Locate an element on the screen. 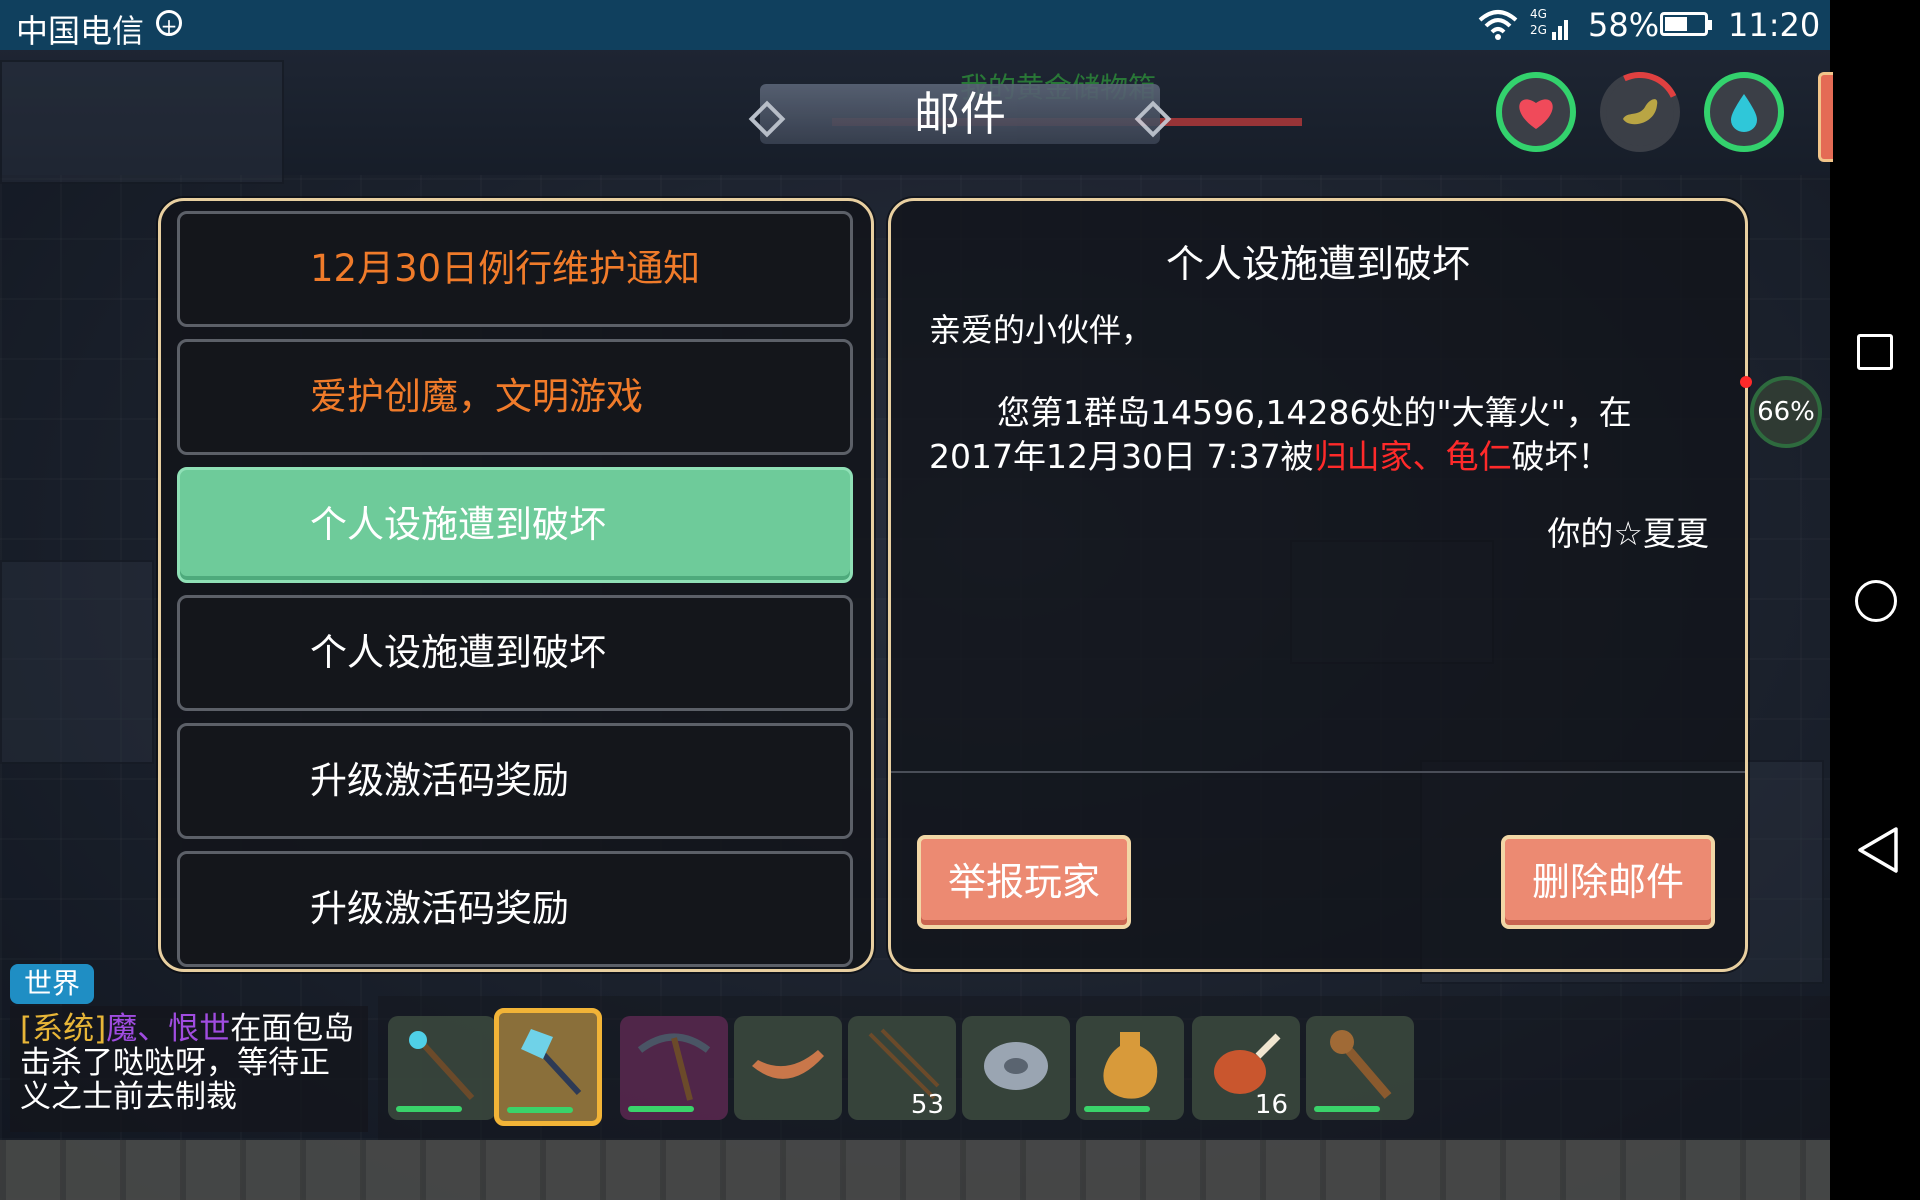 This screenshot has height=1200, width=1920. recent-apps-button is located at coordinates (1875, 352).